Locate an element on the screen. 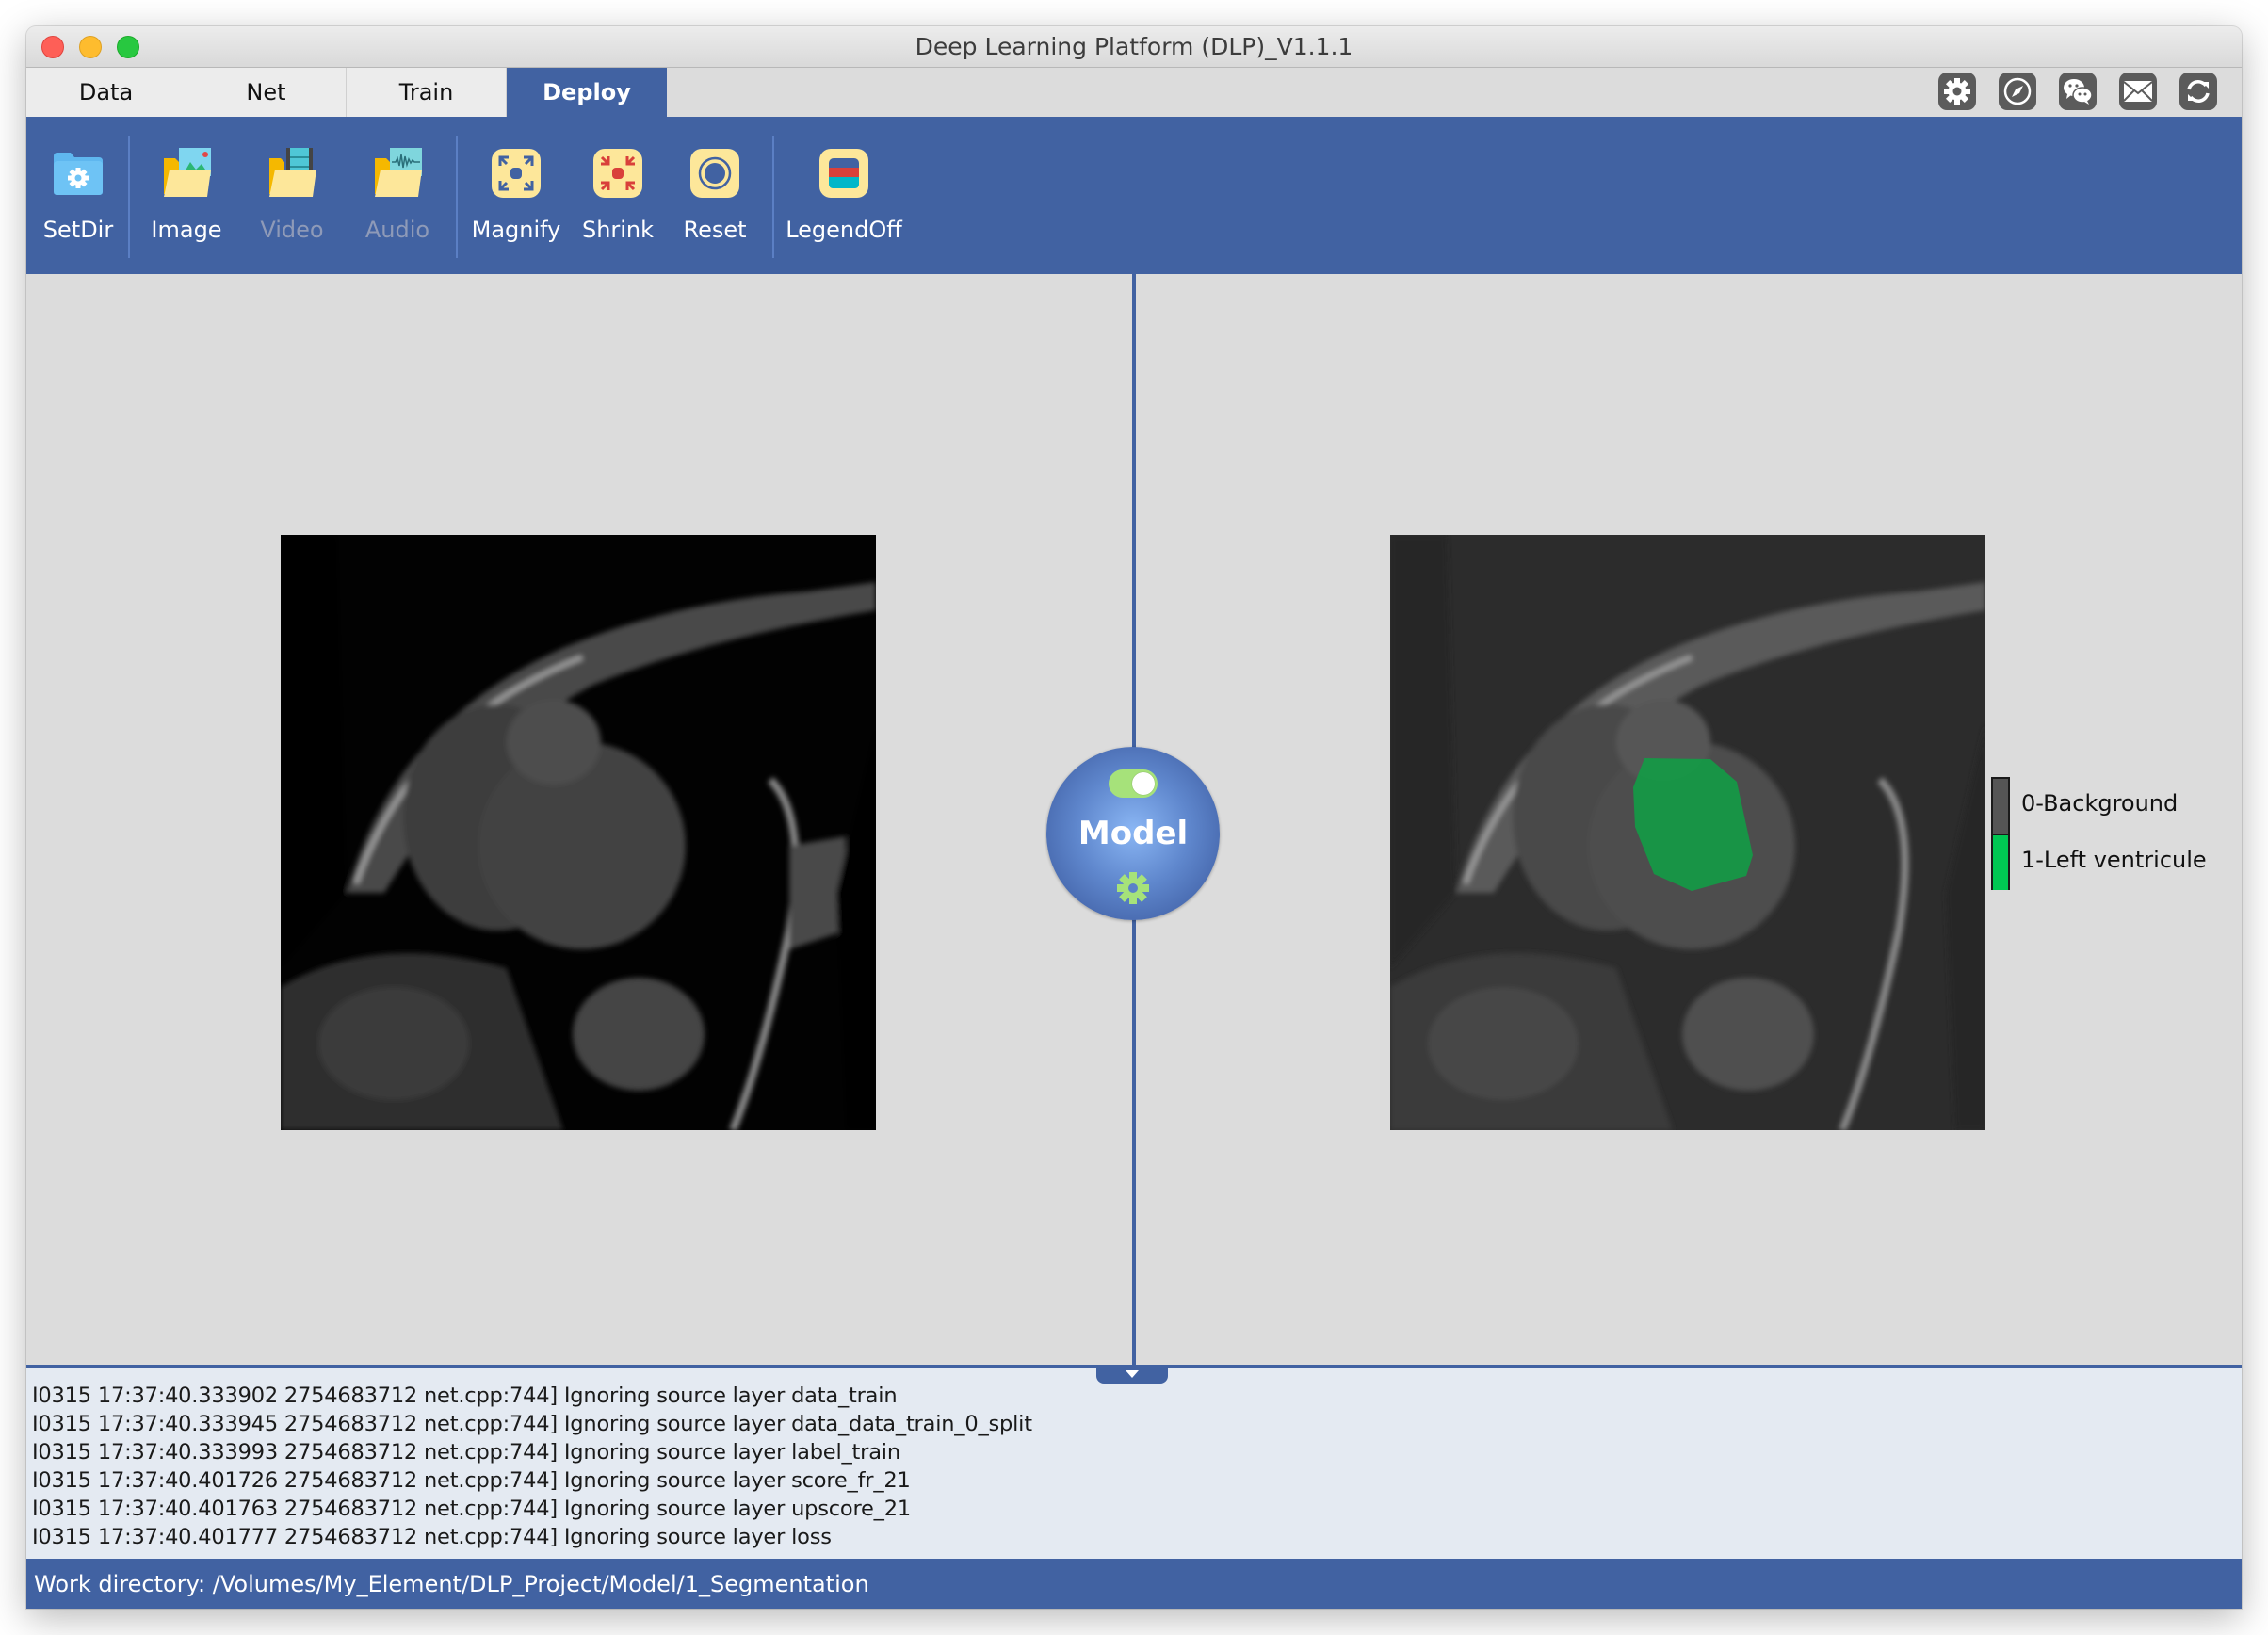 This screenshot has height=1635, width=2268. model-label: Model is located at coordinates (1133, 833).